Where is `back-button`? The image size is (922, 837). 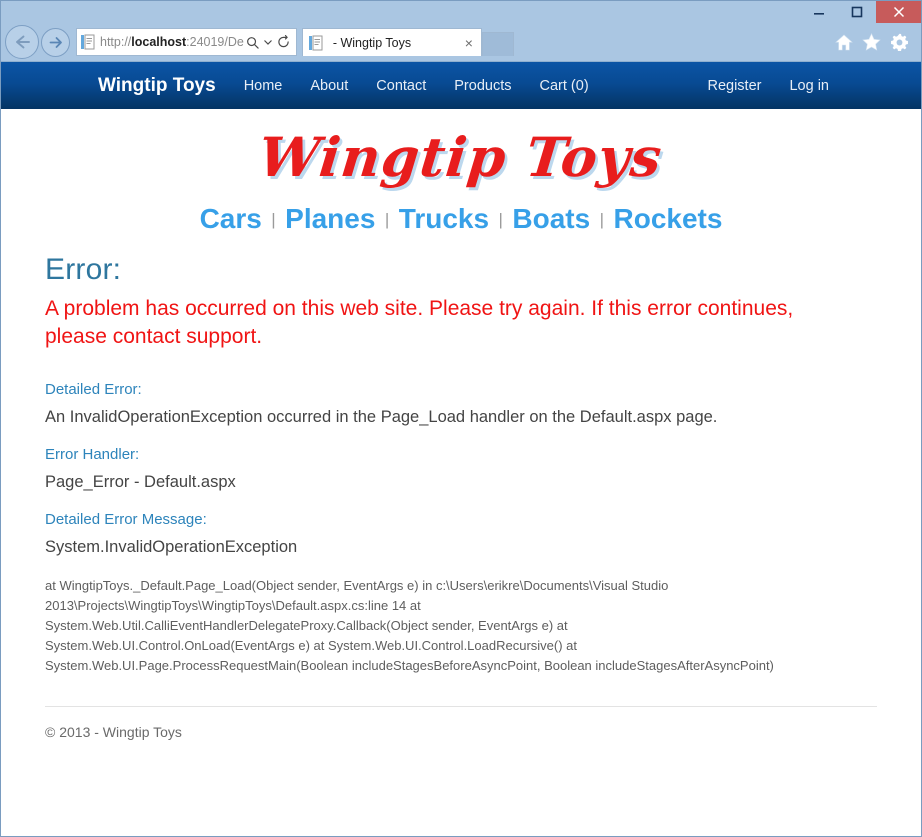 back-button is located at coordinates (22, 42).